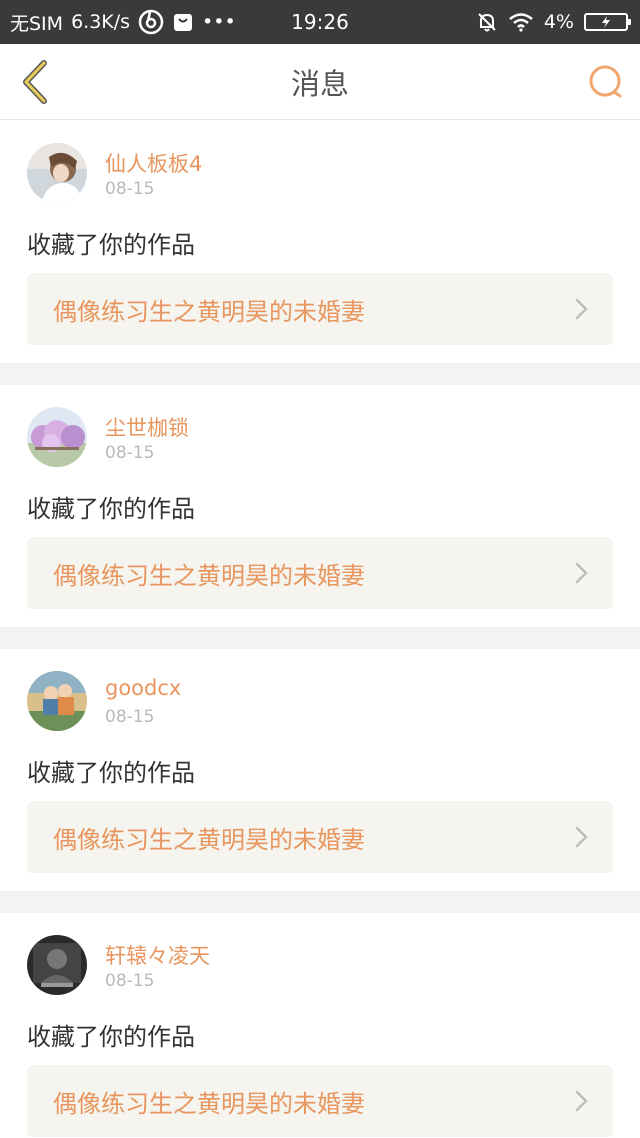  I want to click on nav-header: 消息, so click(320, 82).